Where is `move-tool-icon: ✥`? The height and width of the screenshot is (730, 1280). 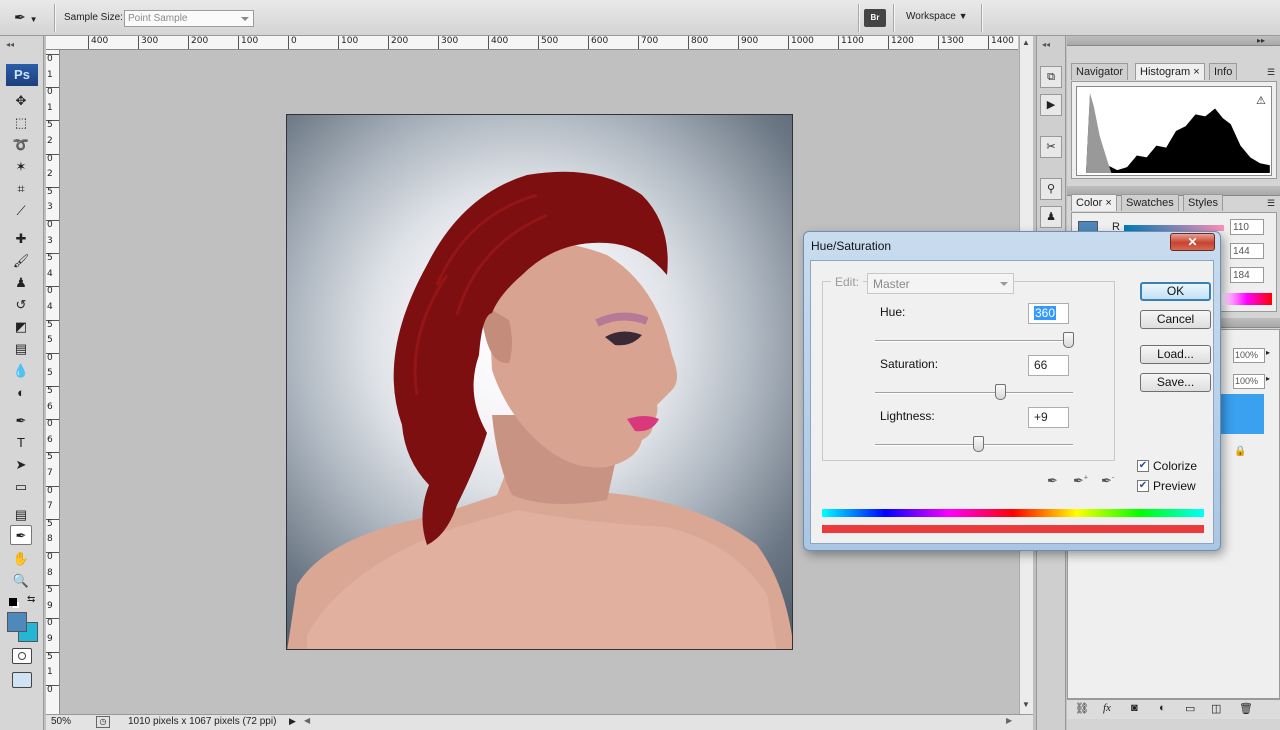 move-tool-icon: ✥ is located at coordinates (21, 100).